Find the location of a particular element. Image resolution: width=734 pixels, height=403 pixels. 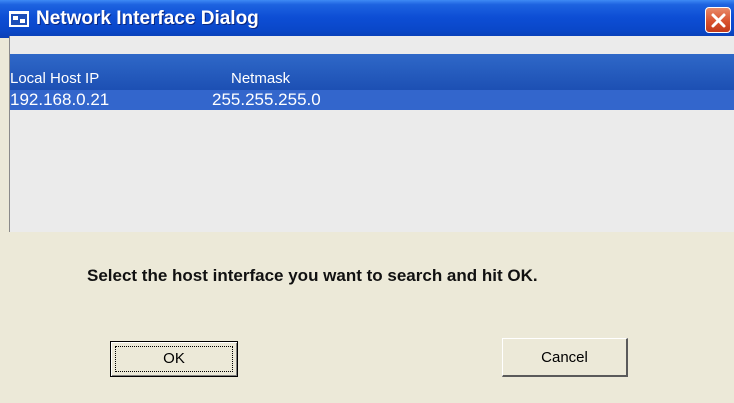

row-netmask: 255.255.255.0 is located at coordinates (266, 99).